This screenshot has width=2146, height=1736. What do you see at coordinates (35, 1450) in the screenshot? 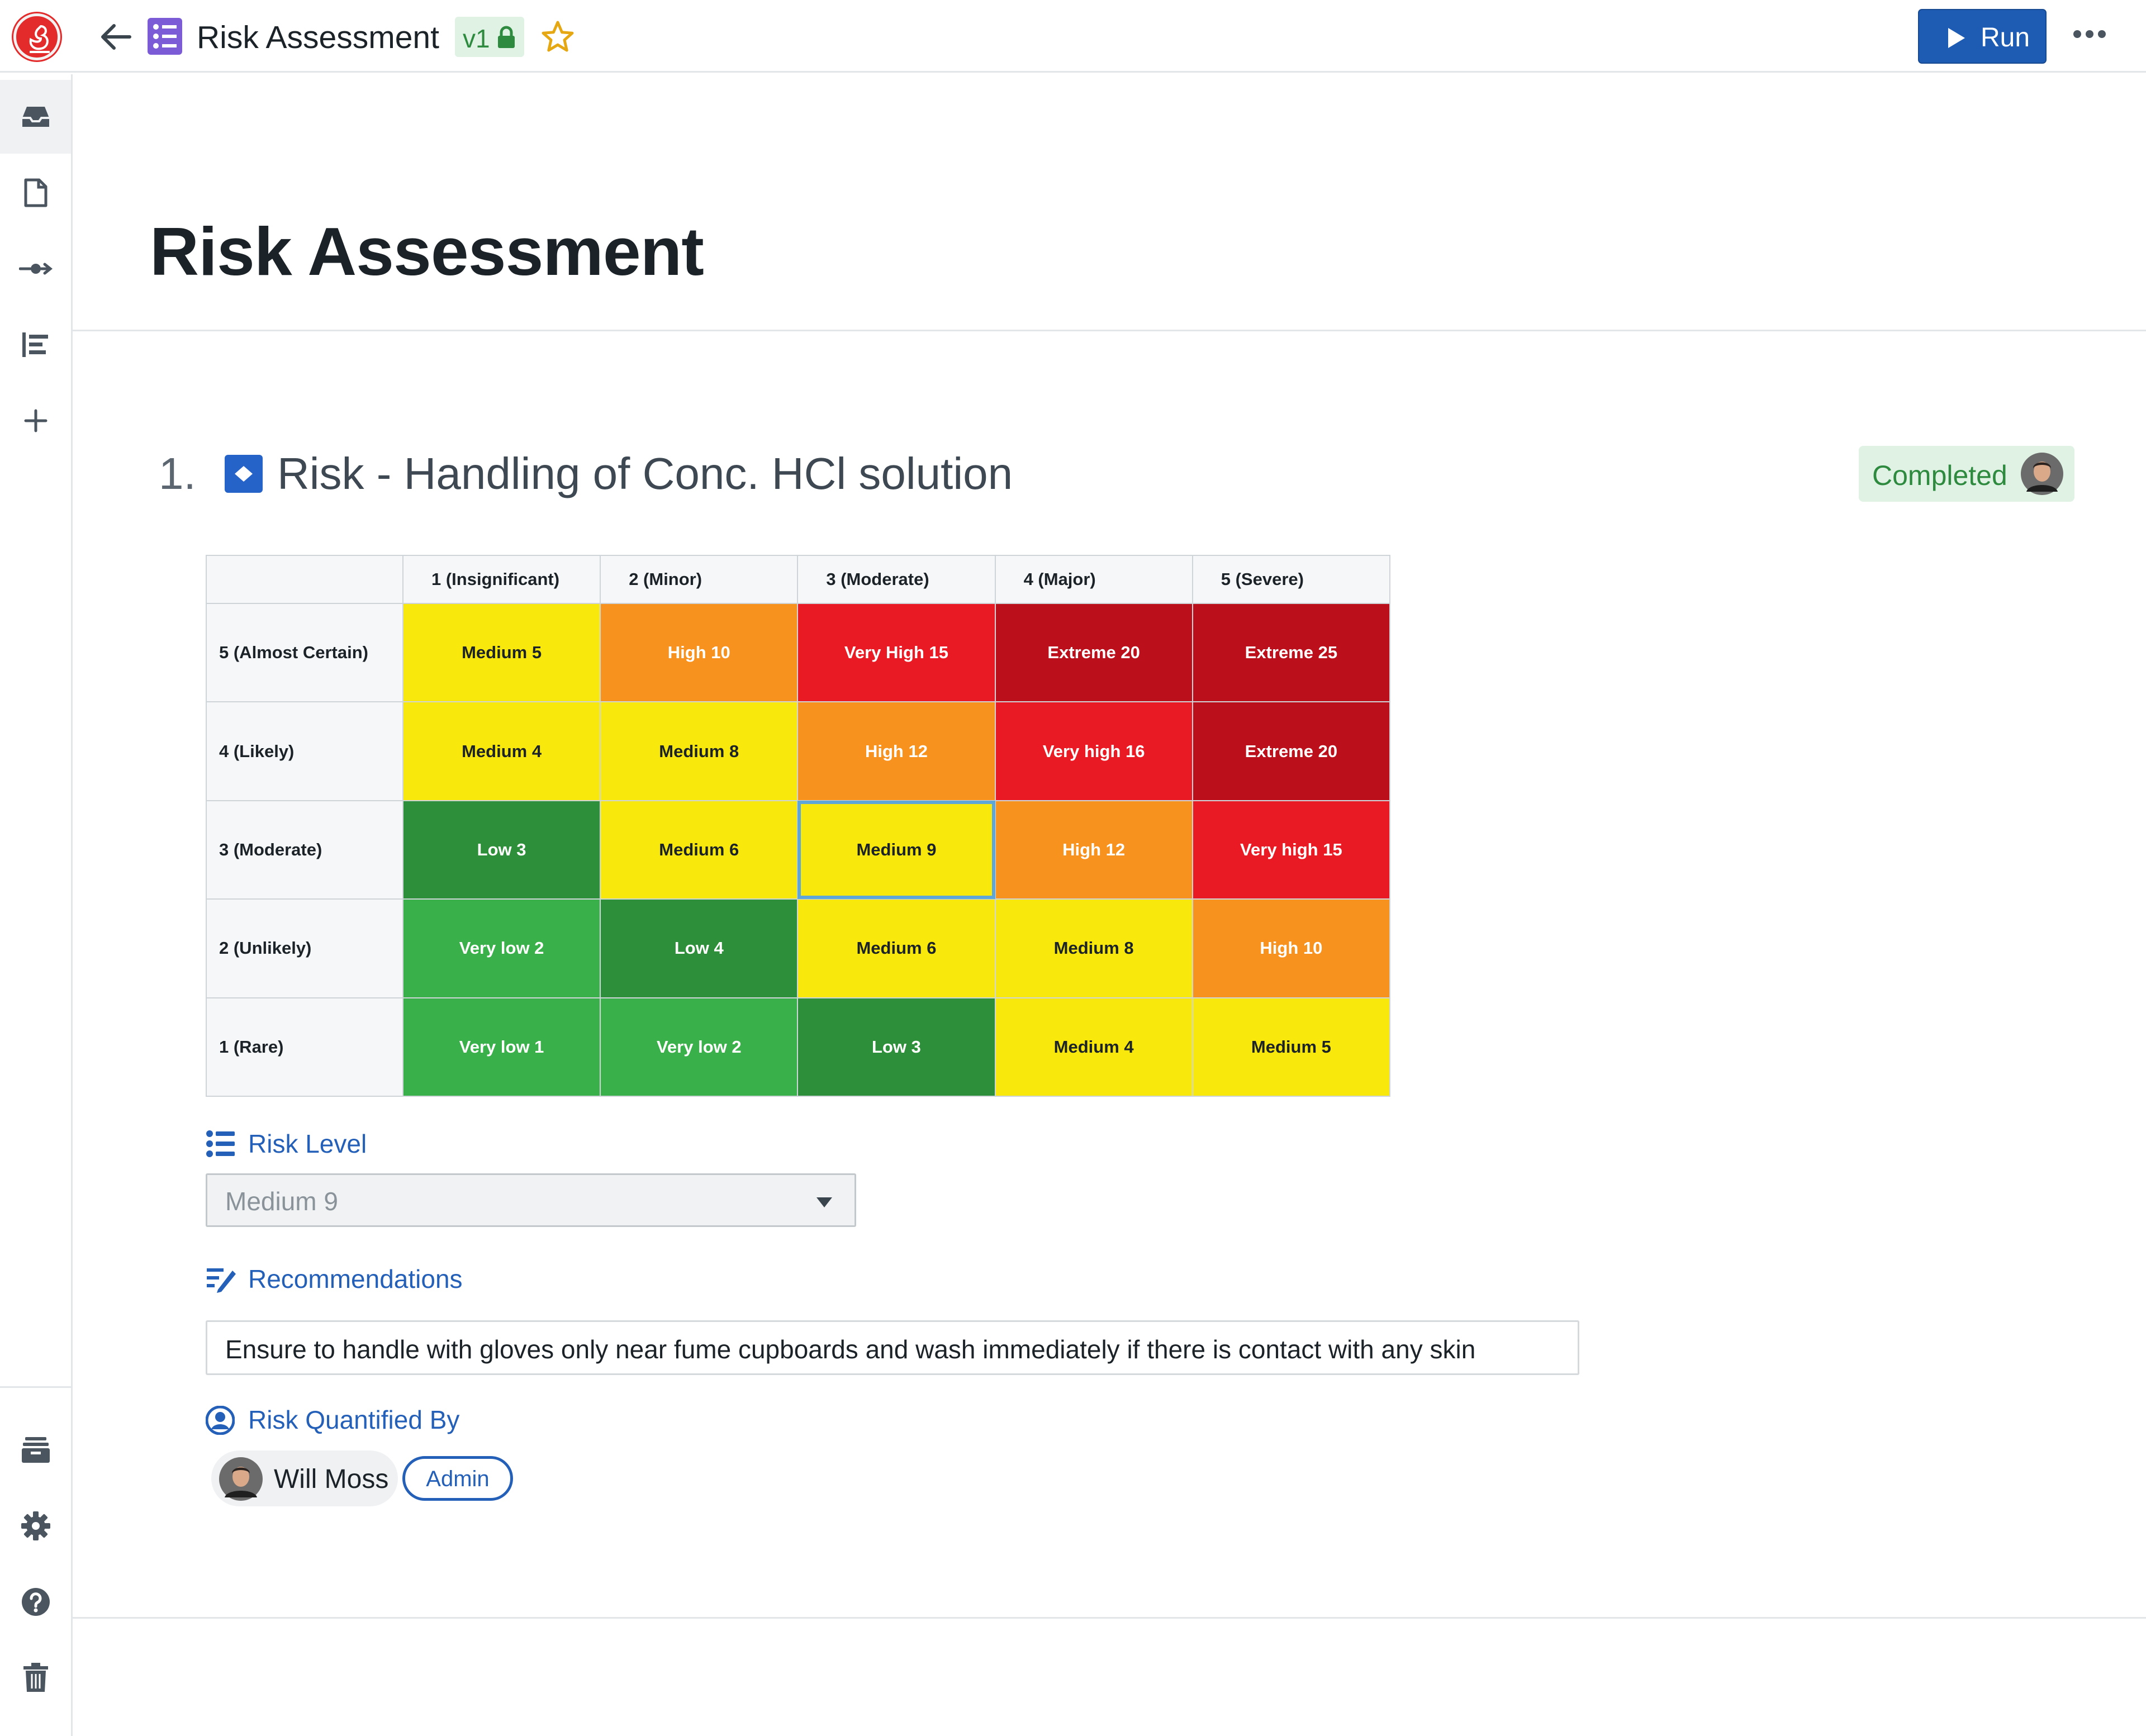
I see `archive-icon` at bounding box center [35, 1450].